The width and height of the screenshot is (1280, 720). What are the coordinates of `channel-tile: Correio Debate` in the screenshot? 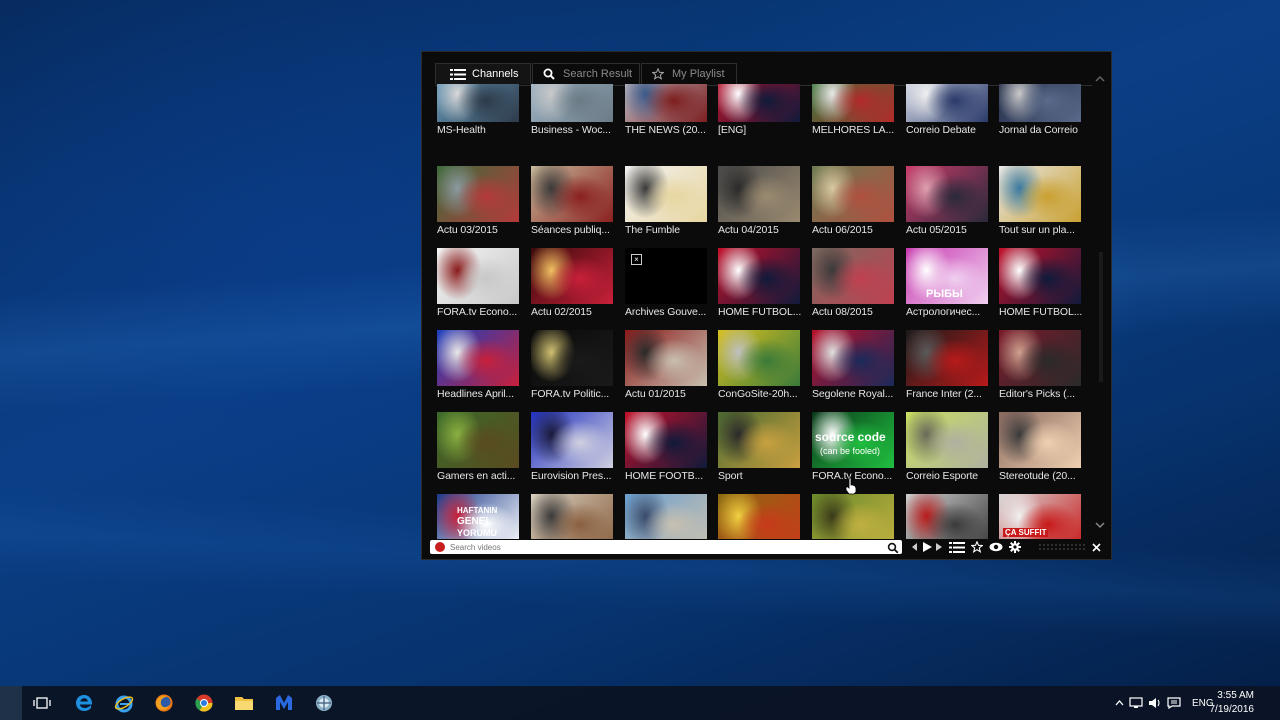 It's located at (948, 110).